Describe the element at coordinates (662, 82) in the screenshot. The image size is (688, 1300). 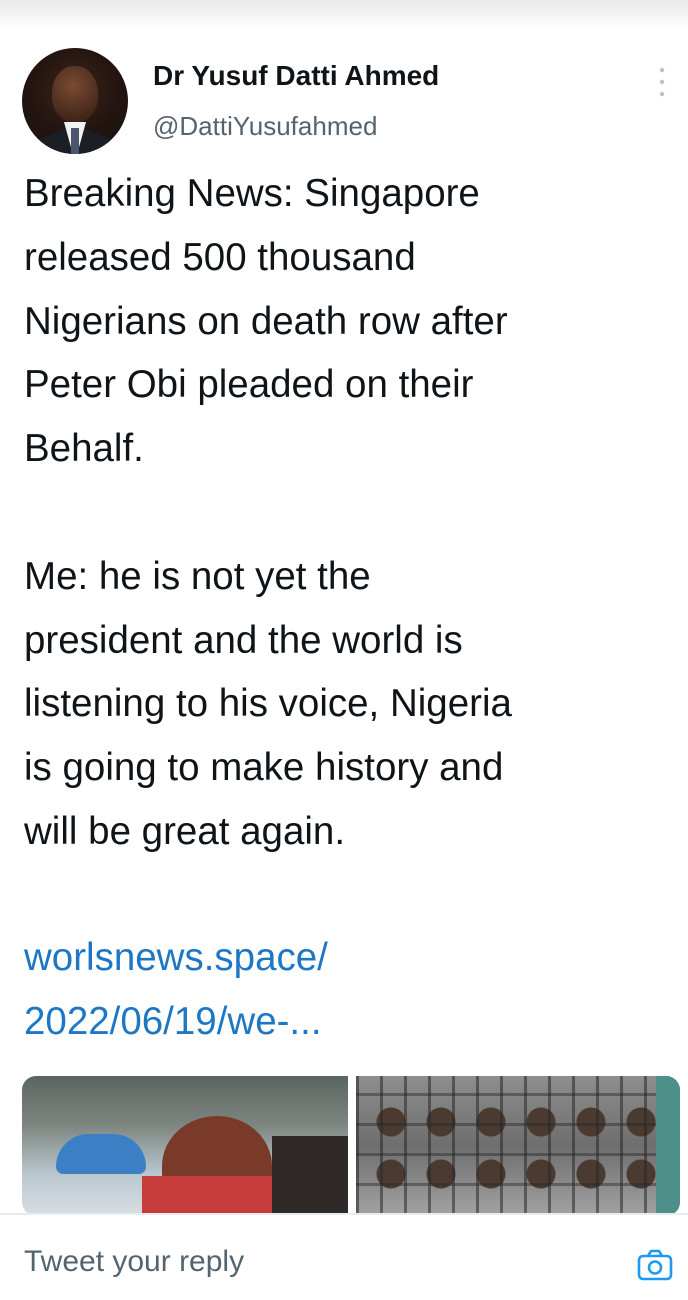
I see `more-options-icon` at that location.